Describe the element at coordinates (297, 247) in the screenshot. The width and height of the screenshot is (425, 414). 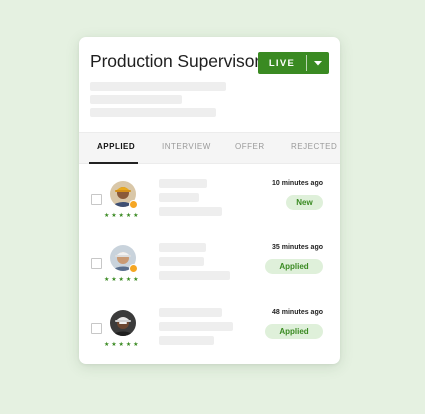
I see `applied-time: 35 minutes ago` at that location.